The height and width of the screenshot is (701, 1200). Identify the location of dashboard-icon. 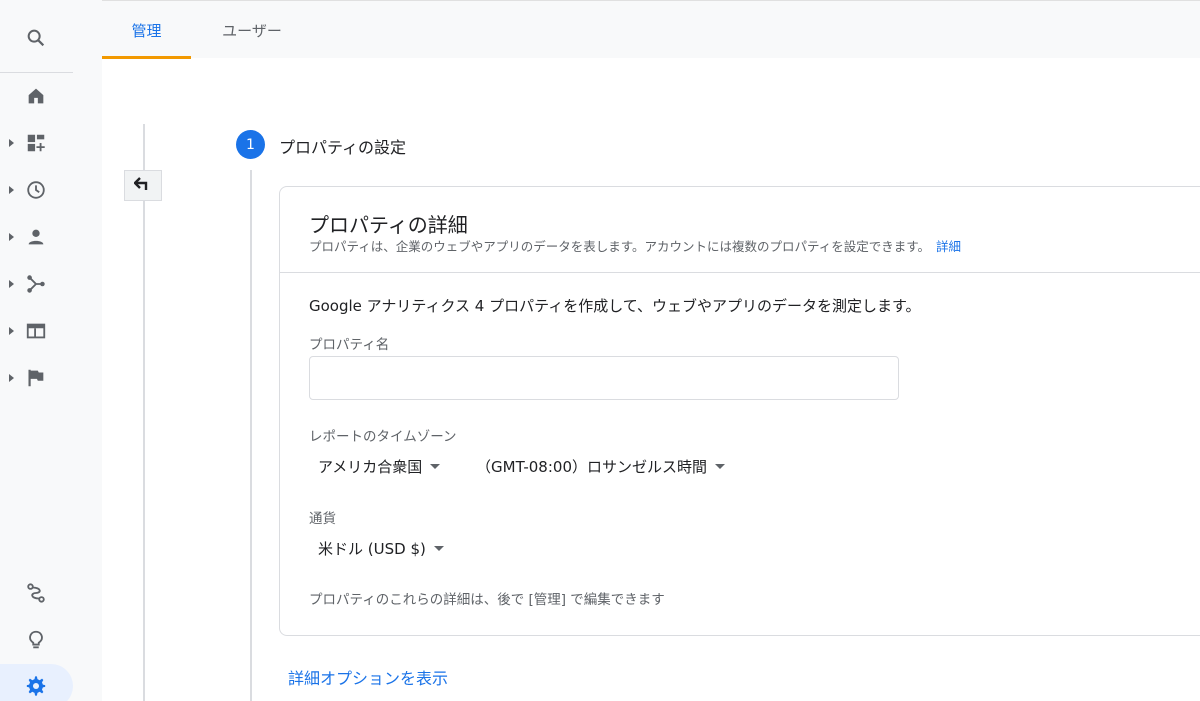
(36, 143).